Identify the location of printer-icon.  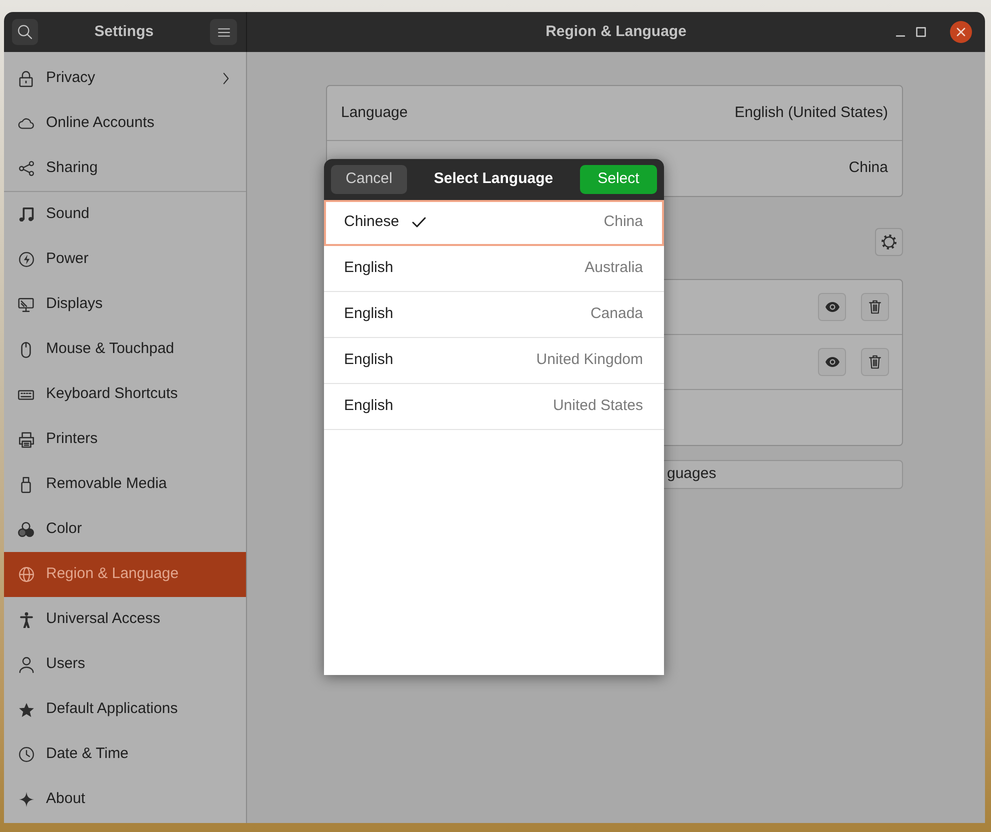
(26, 440).